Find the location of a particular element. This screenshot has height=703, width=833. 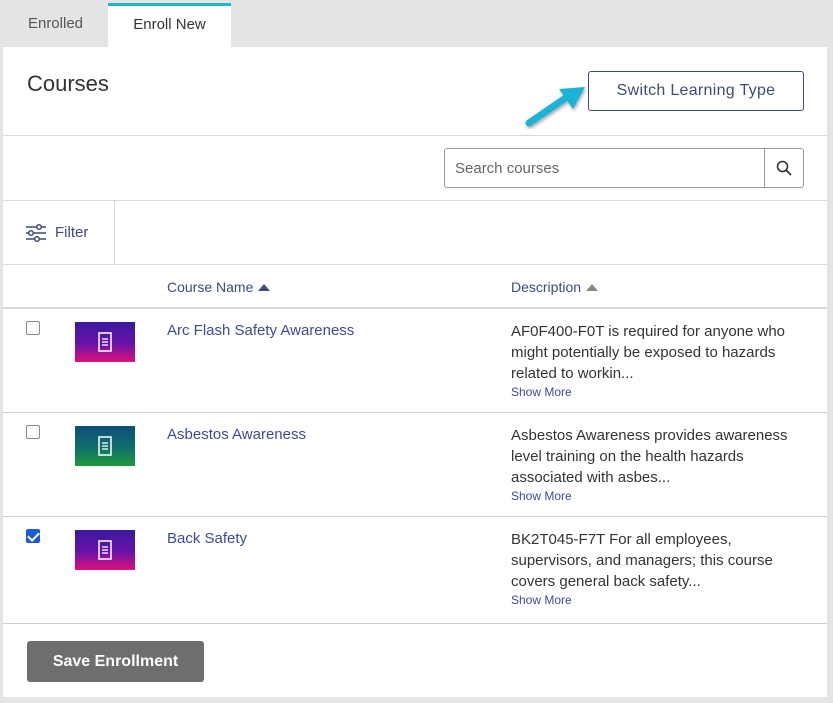

filter-button: Filter is located at coordinates (59, 232).